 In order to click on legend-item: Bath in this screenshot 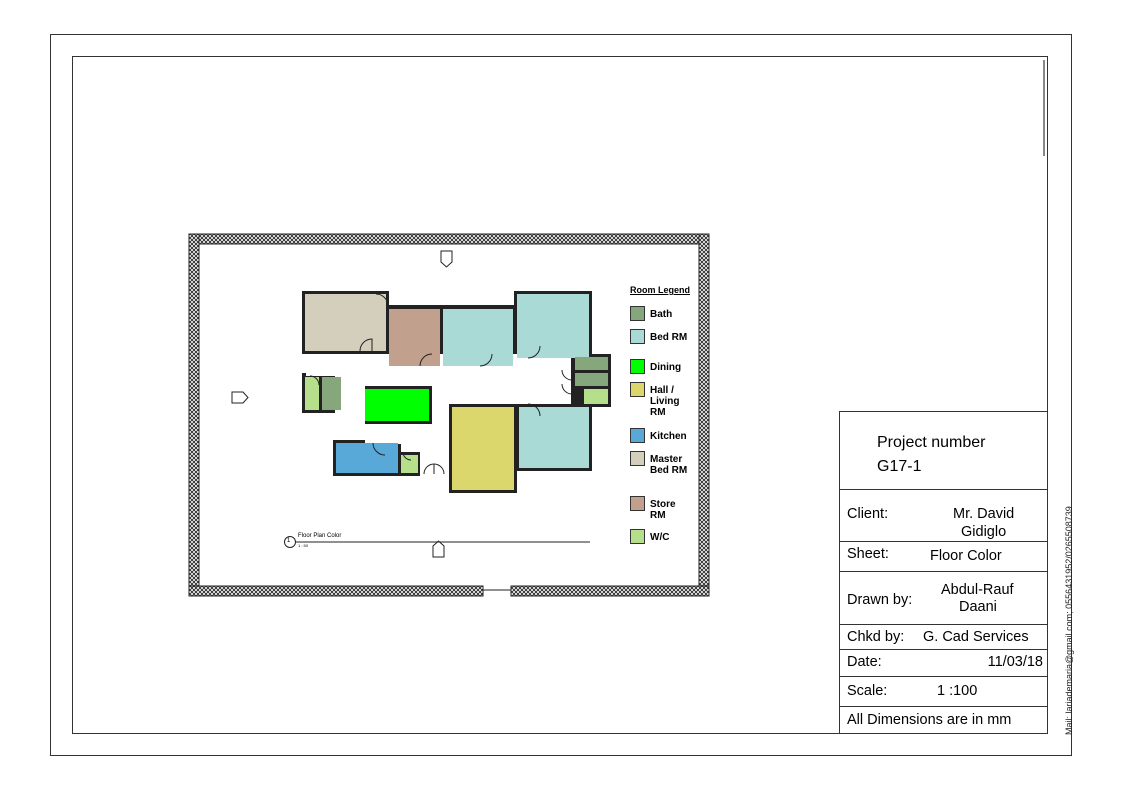, I will do `click(665, 317)`.